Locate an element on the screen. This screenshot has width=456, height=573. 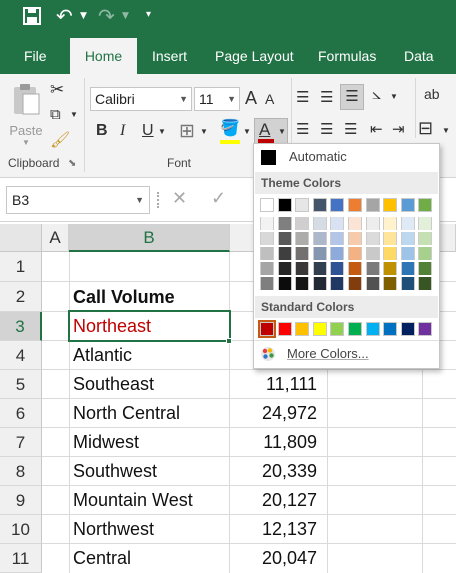
column-header-b: B is located at coordinates (149, 238).